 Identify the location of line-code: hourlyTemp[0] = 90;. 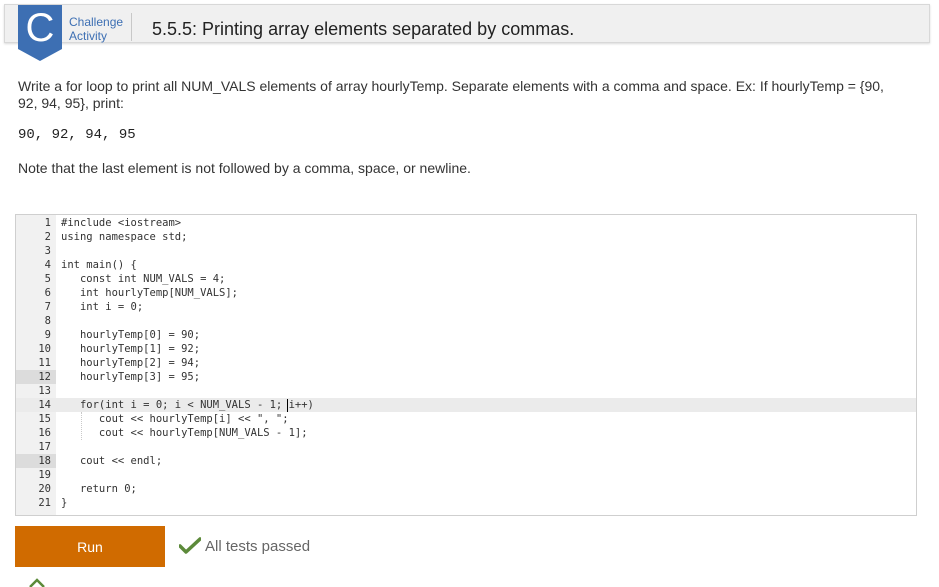
(130, 335).